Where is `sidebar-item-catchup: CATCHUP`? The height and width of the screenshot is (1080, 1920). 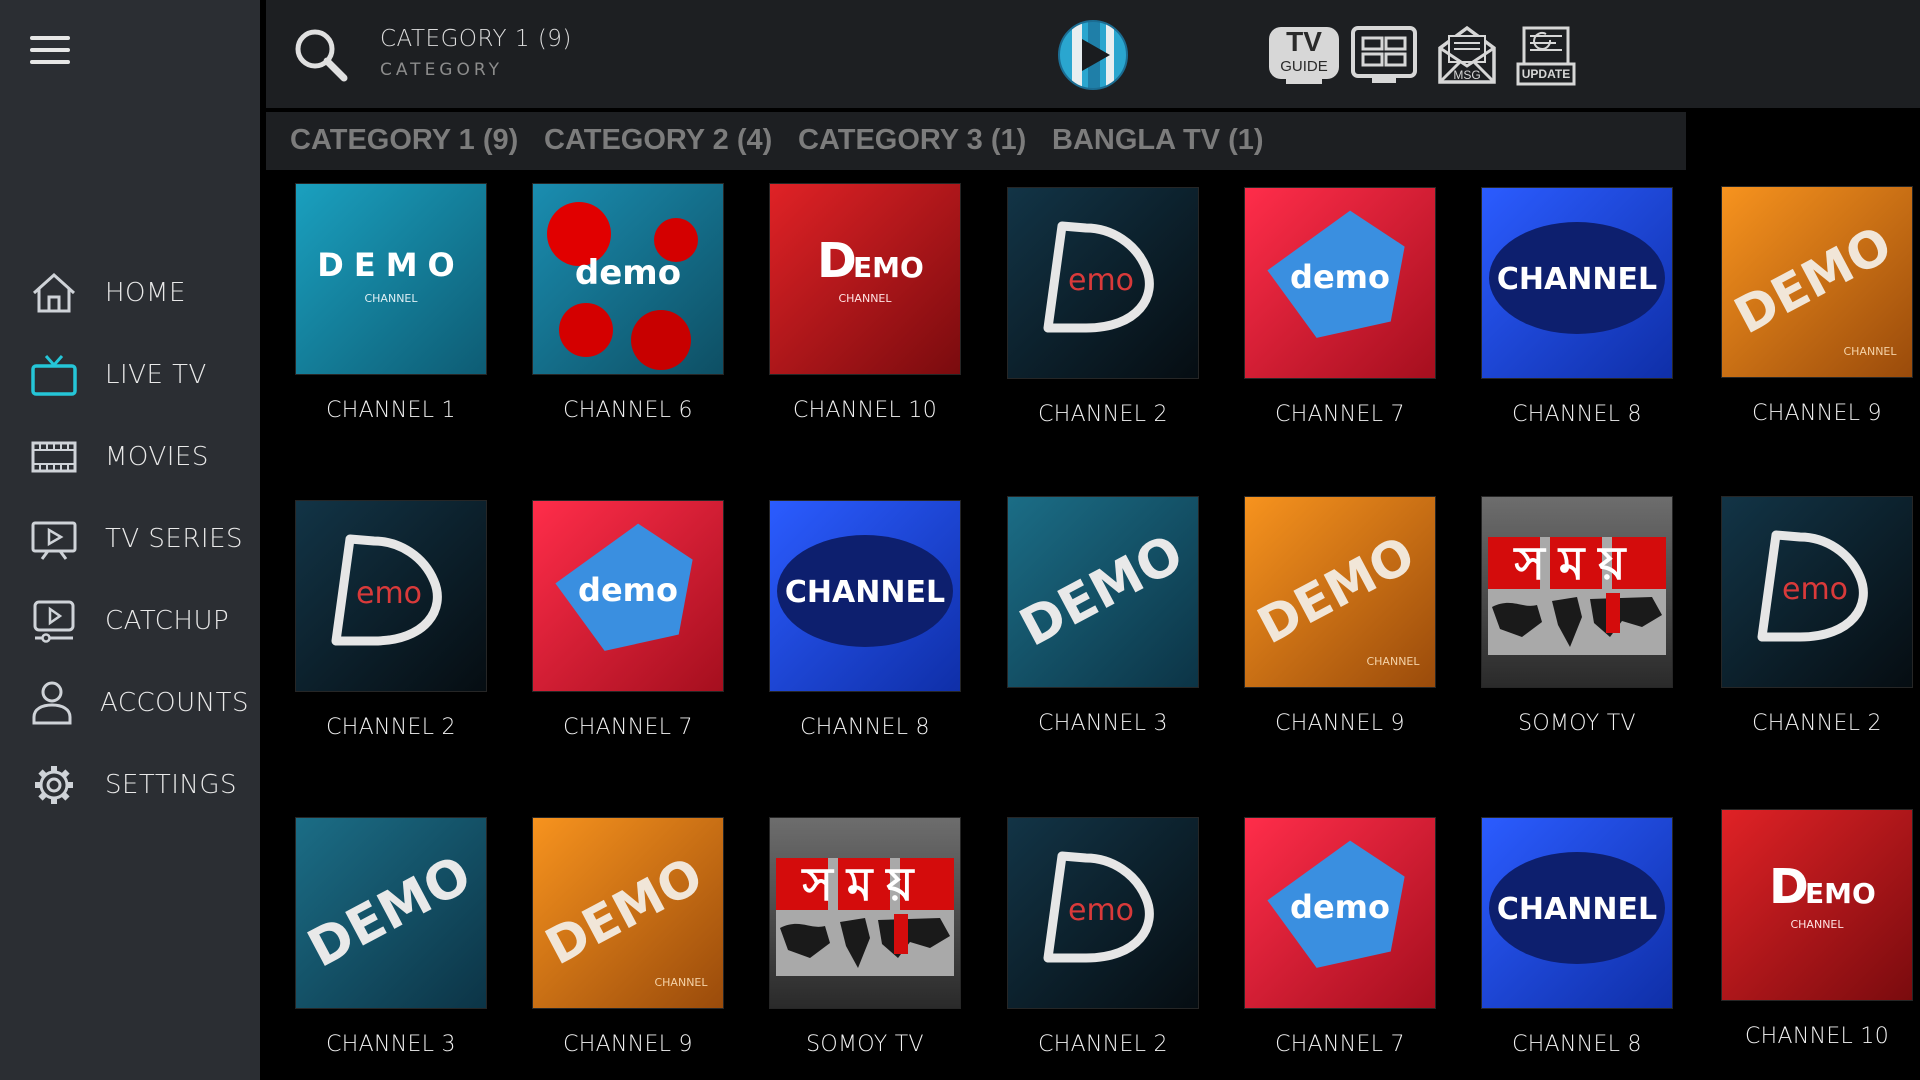
sidebar-item-catchup: CATCHUP is located at coordinates (130, 621).